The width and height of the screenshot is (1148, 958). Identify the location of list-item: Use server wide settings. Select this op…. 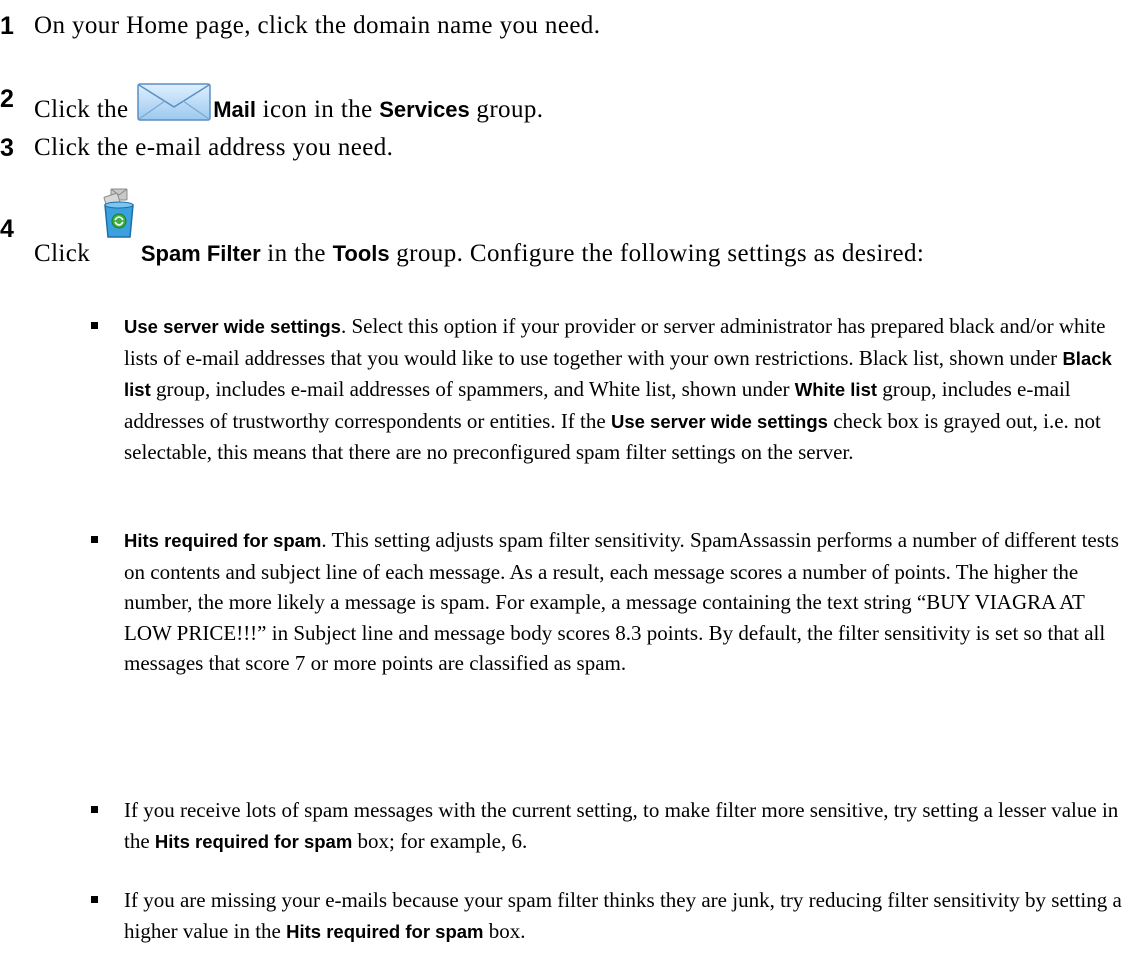
(613, 389).